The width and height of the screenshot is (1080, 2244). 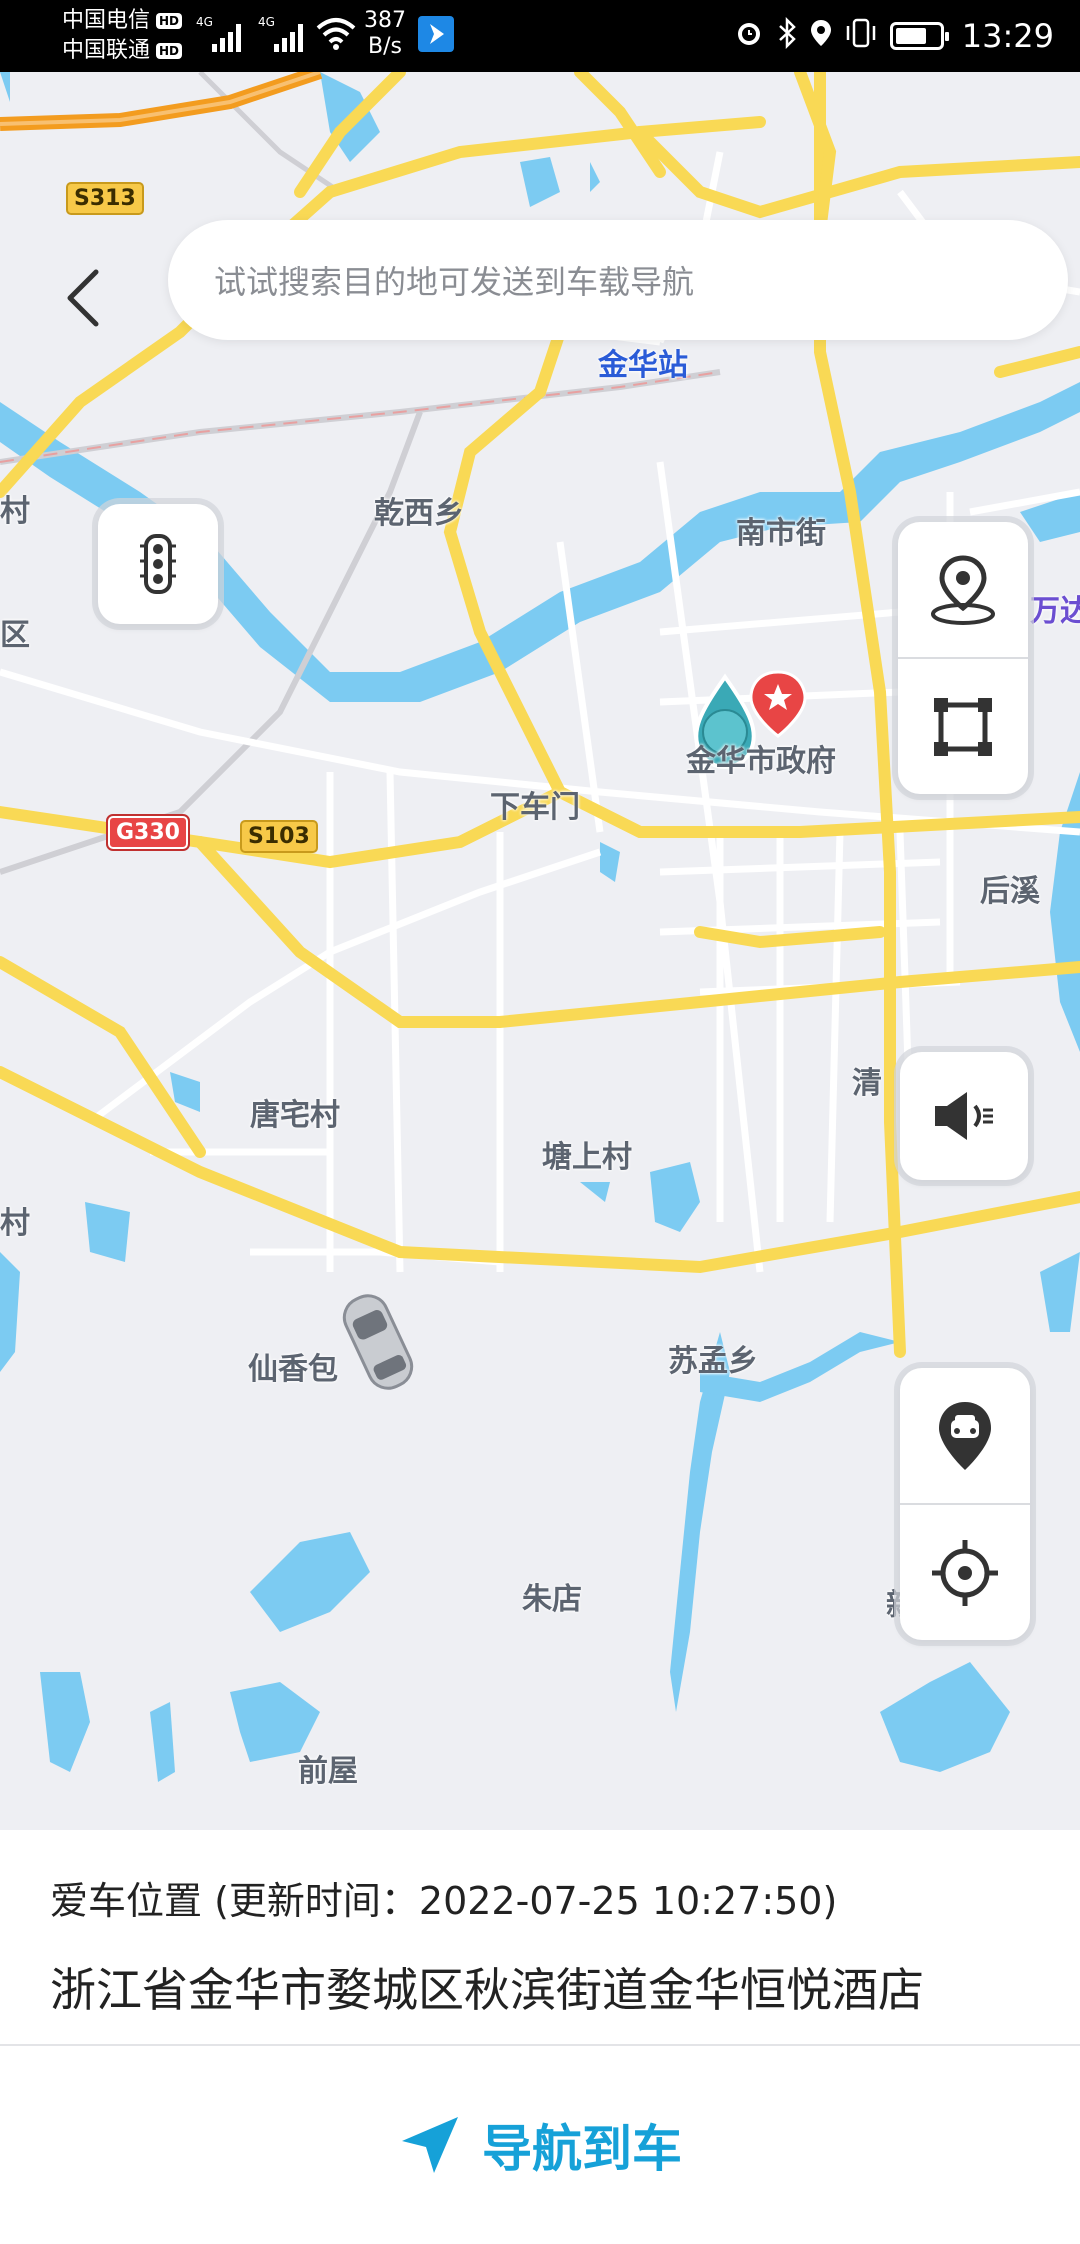 I want to click on place-city-gov: 金华市政府, so click(x=761, y=758).